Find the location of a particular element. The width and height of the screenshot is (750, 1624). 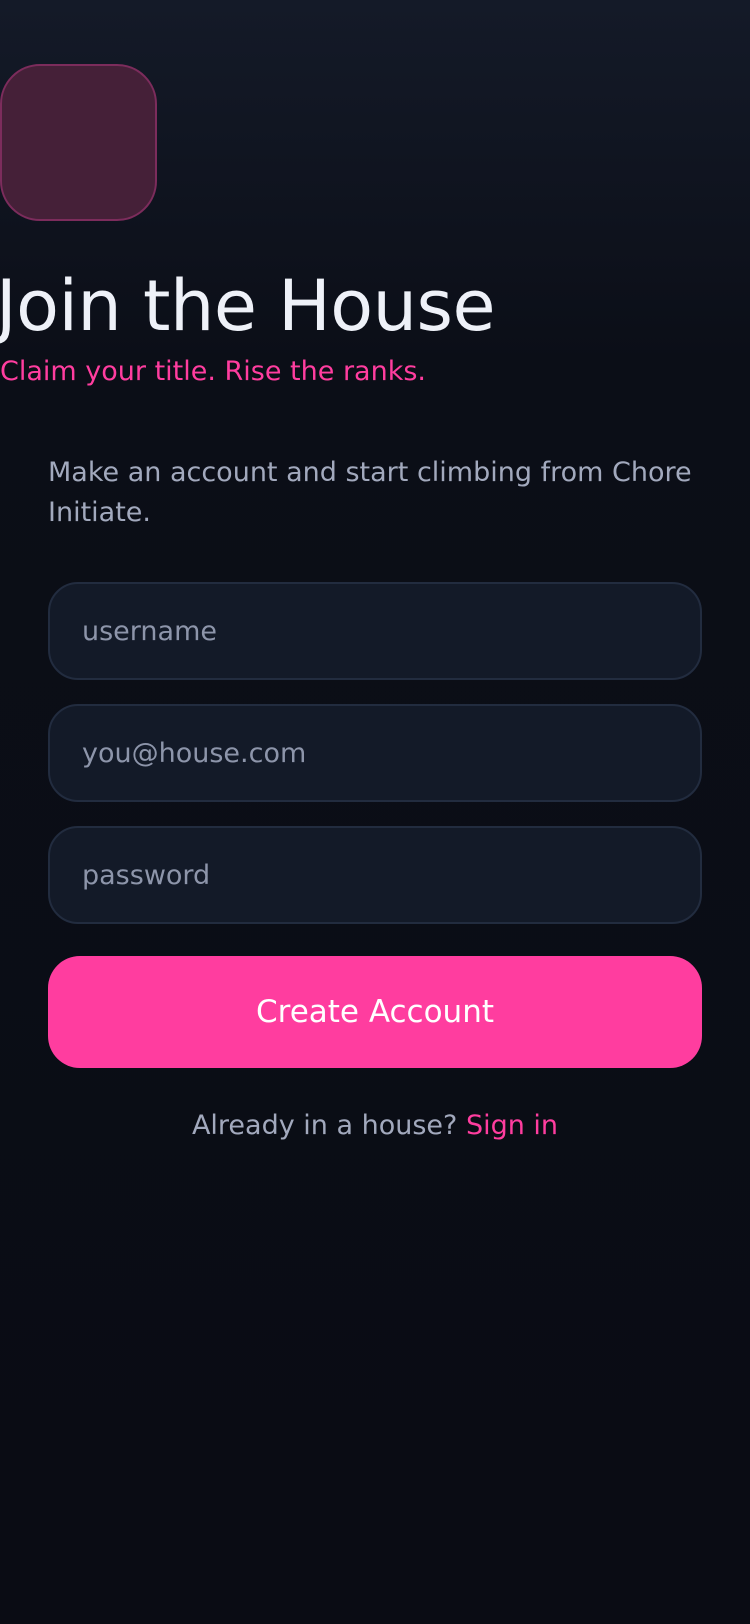

page-title: Join the House is located at coordinates (248, 306).